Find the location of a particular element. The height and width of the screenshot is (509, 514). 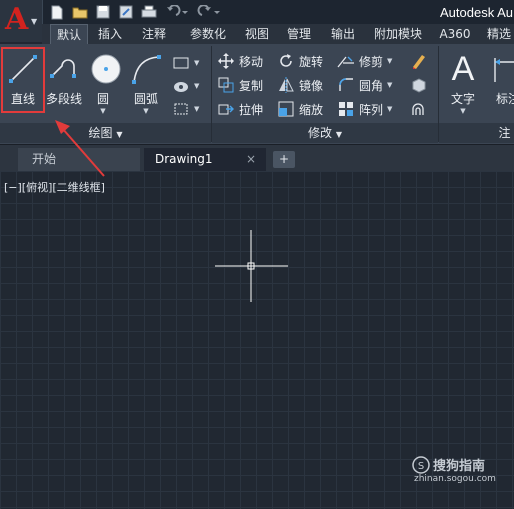

watermark-url: zhinan.sogou.com is located at coordinates (455, 479).